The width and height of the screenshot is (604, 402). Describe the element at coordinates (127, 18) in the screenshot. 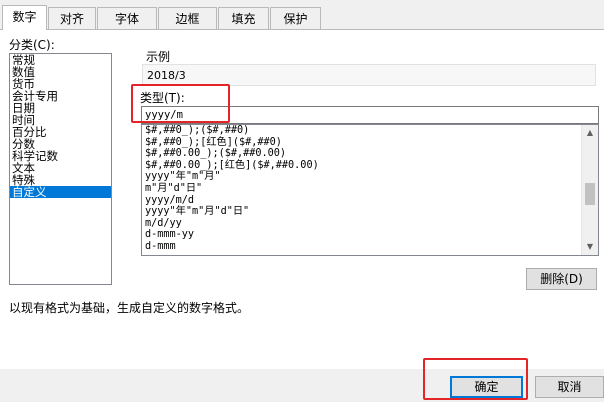

I see `tab-font: 字体` at that location.